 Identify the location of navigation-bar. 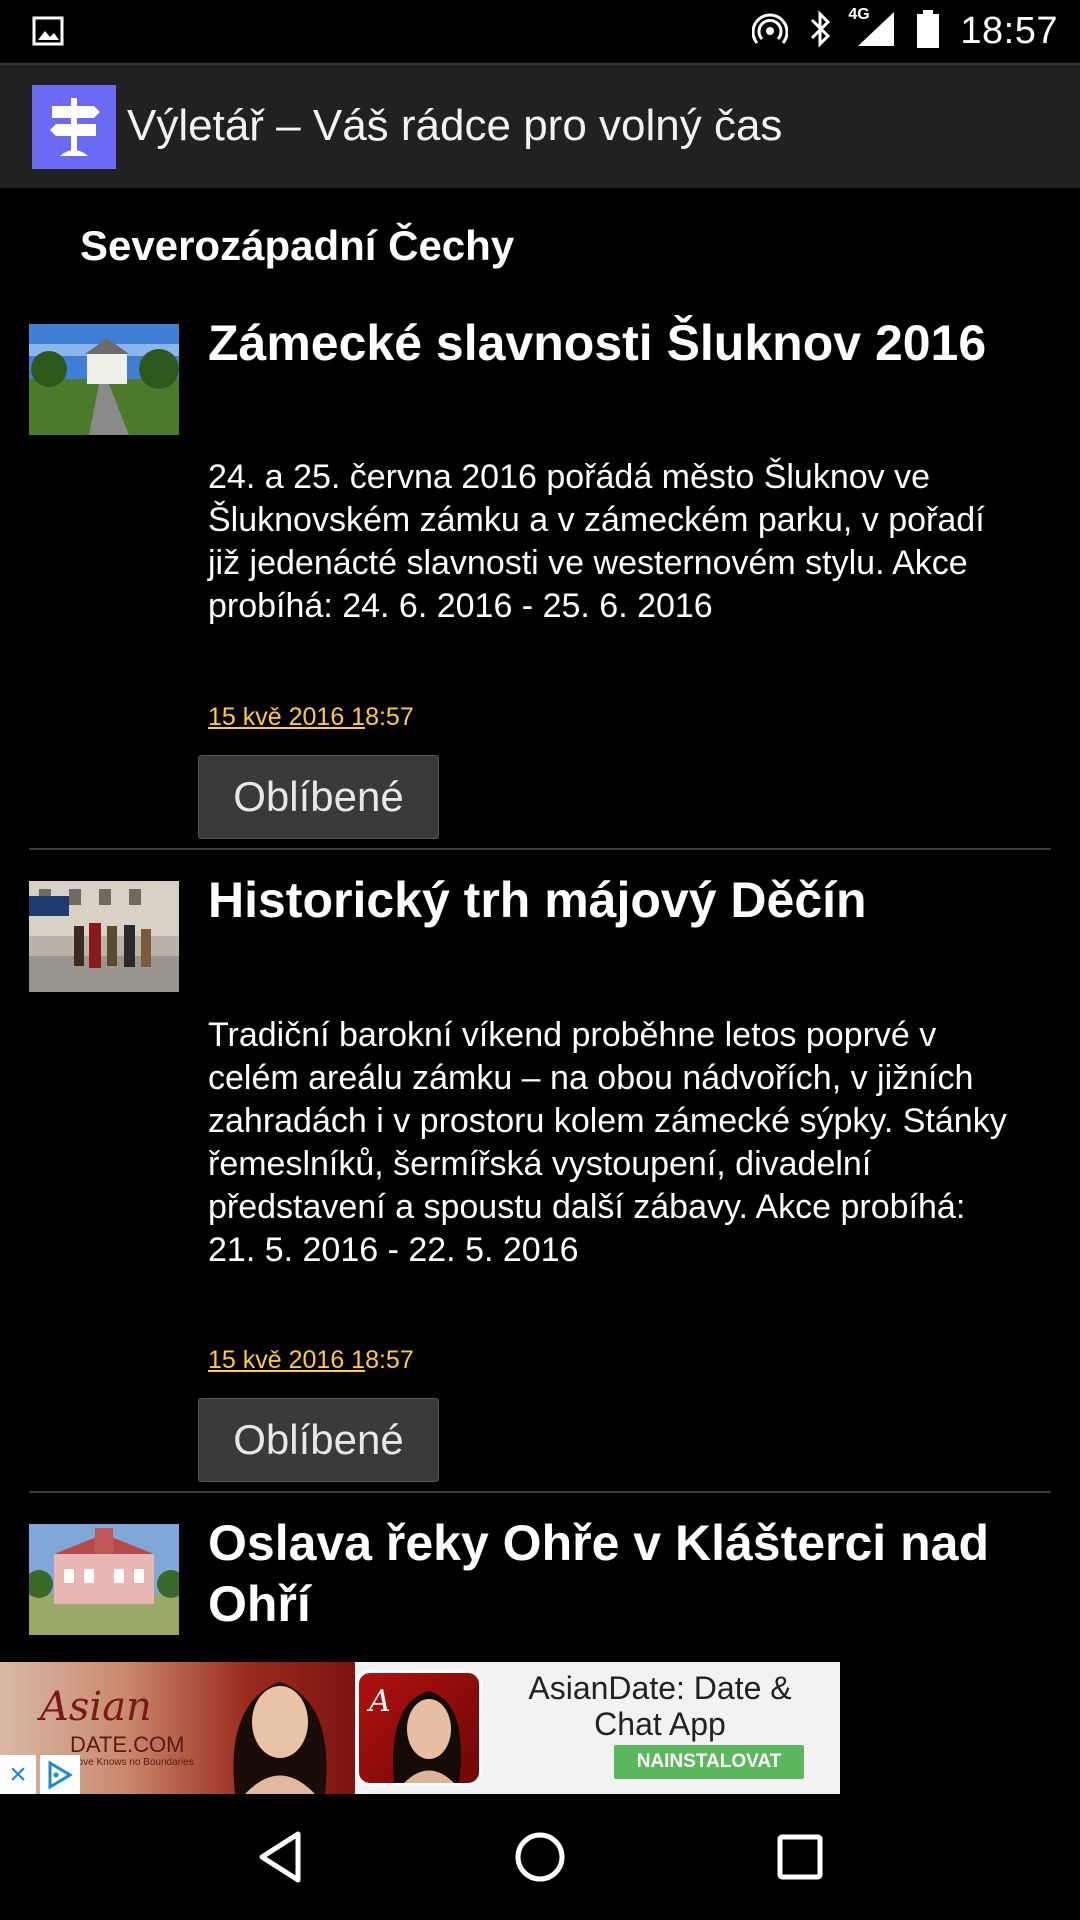
(540, 1857).